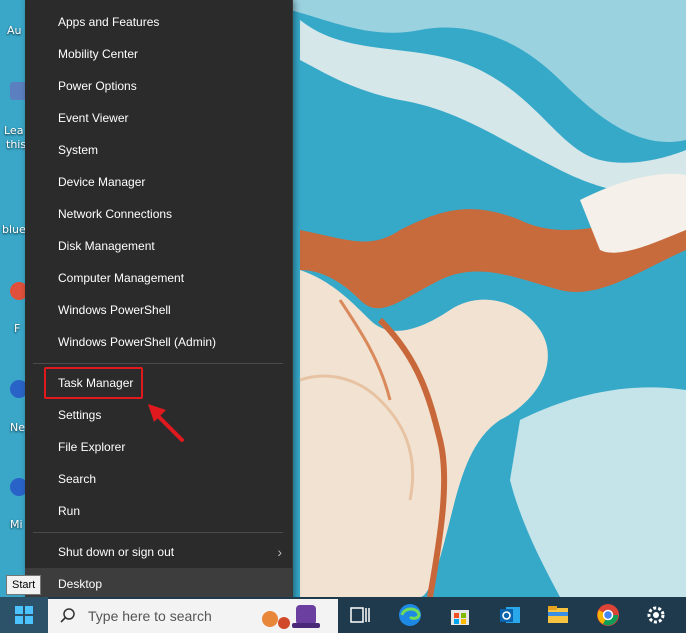 The height and width of the screenshot is (633, 686). What do you see at coordinates (14, 30) in the screenshot?
I see `desktop-icon-label: Au` at bounding box center [14, 30].